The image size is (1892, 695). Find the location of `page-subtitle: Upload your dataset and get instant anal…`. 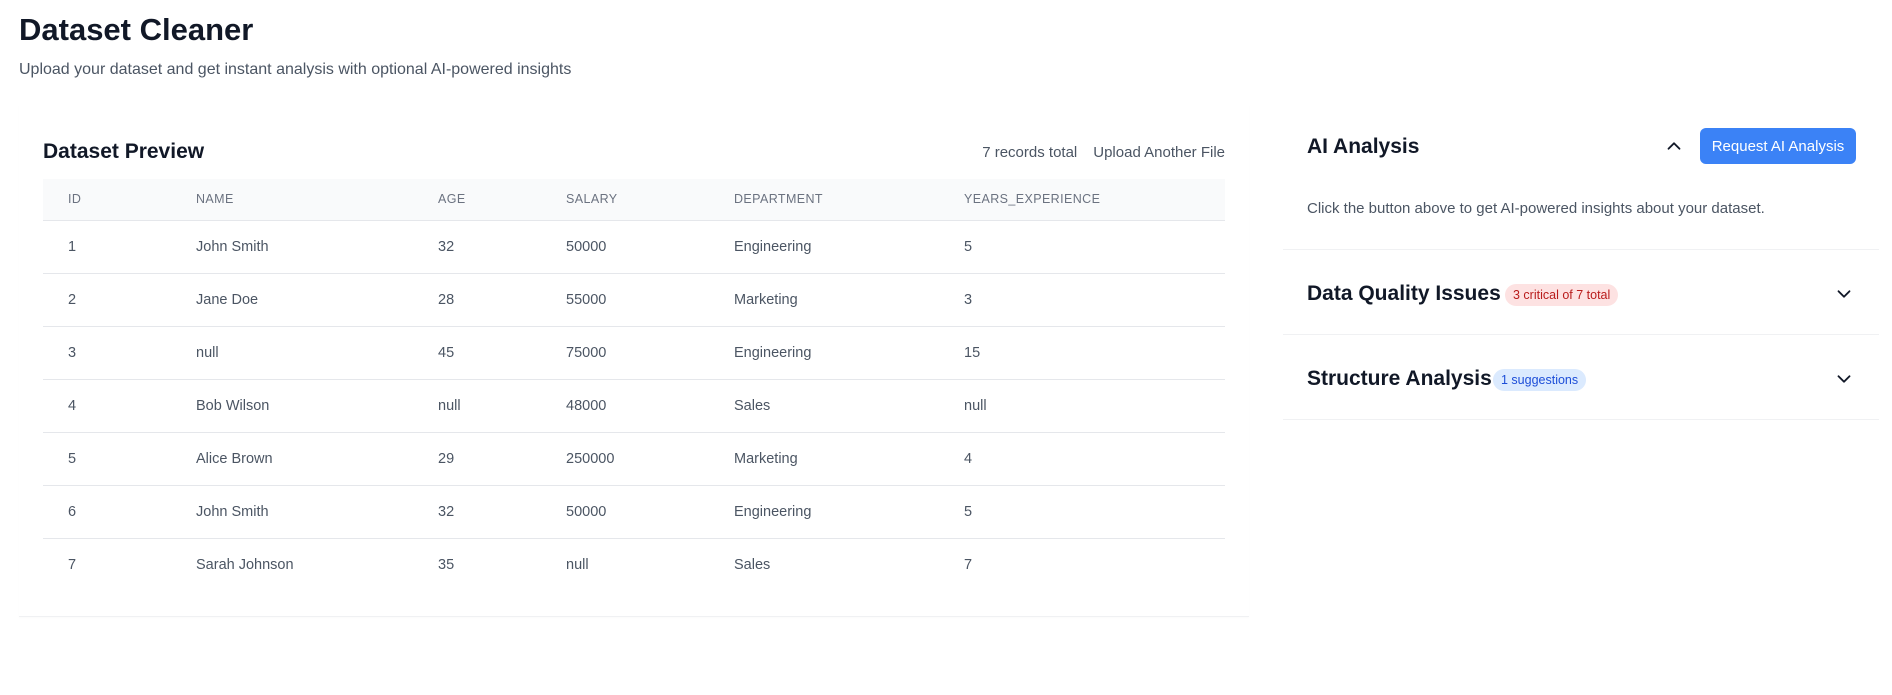

page-subtitle: Upload your dataset and get instant anal… is located at coordinates (295, 69).